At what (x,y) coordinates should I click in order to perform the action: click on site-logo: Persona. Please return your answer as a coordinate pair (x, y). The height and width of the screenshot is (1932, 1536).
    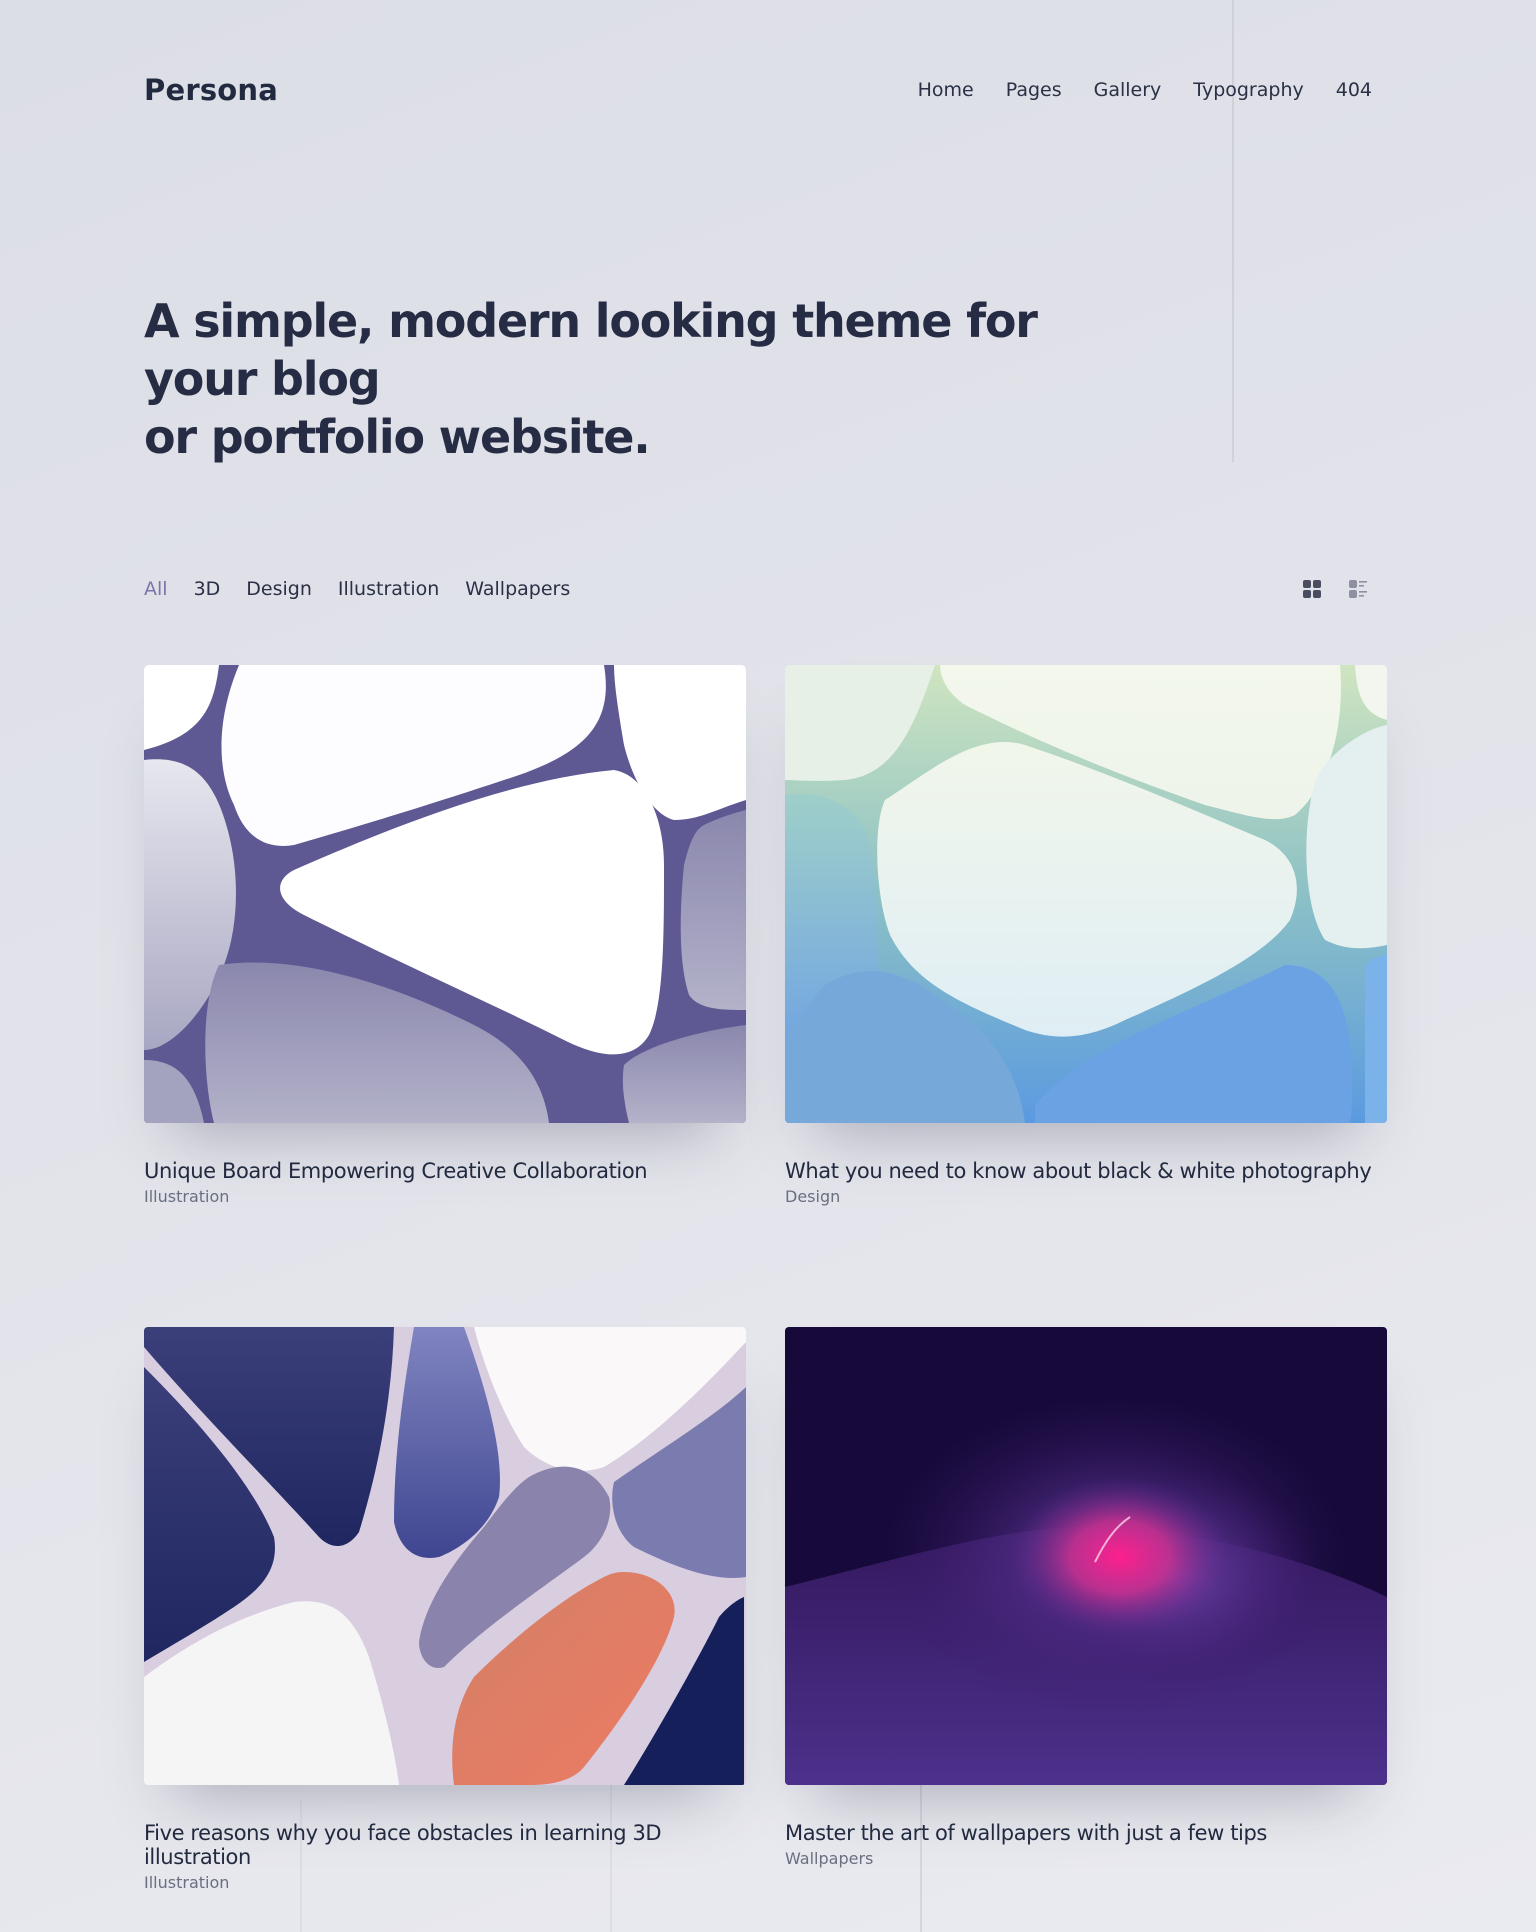
    Looking at the image, I should click on (211, 90).